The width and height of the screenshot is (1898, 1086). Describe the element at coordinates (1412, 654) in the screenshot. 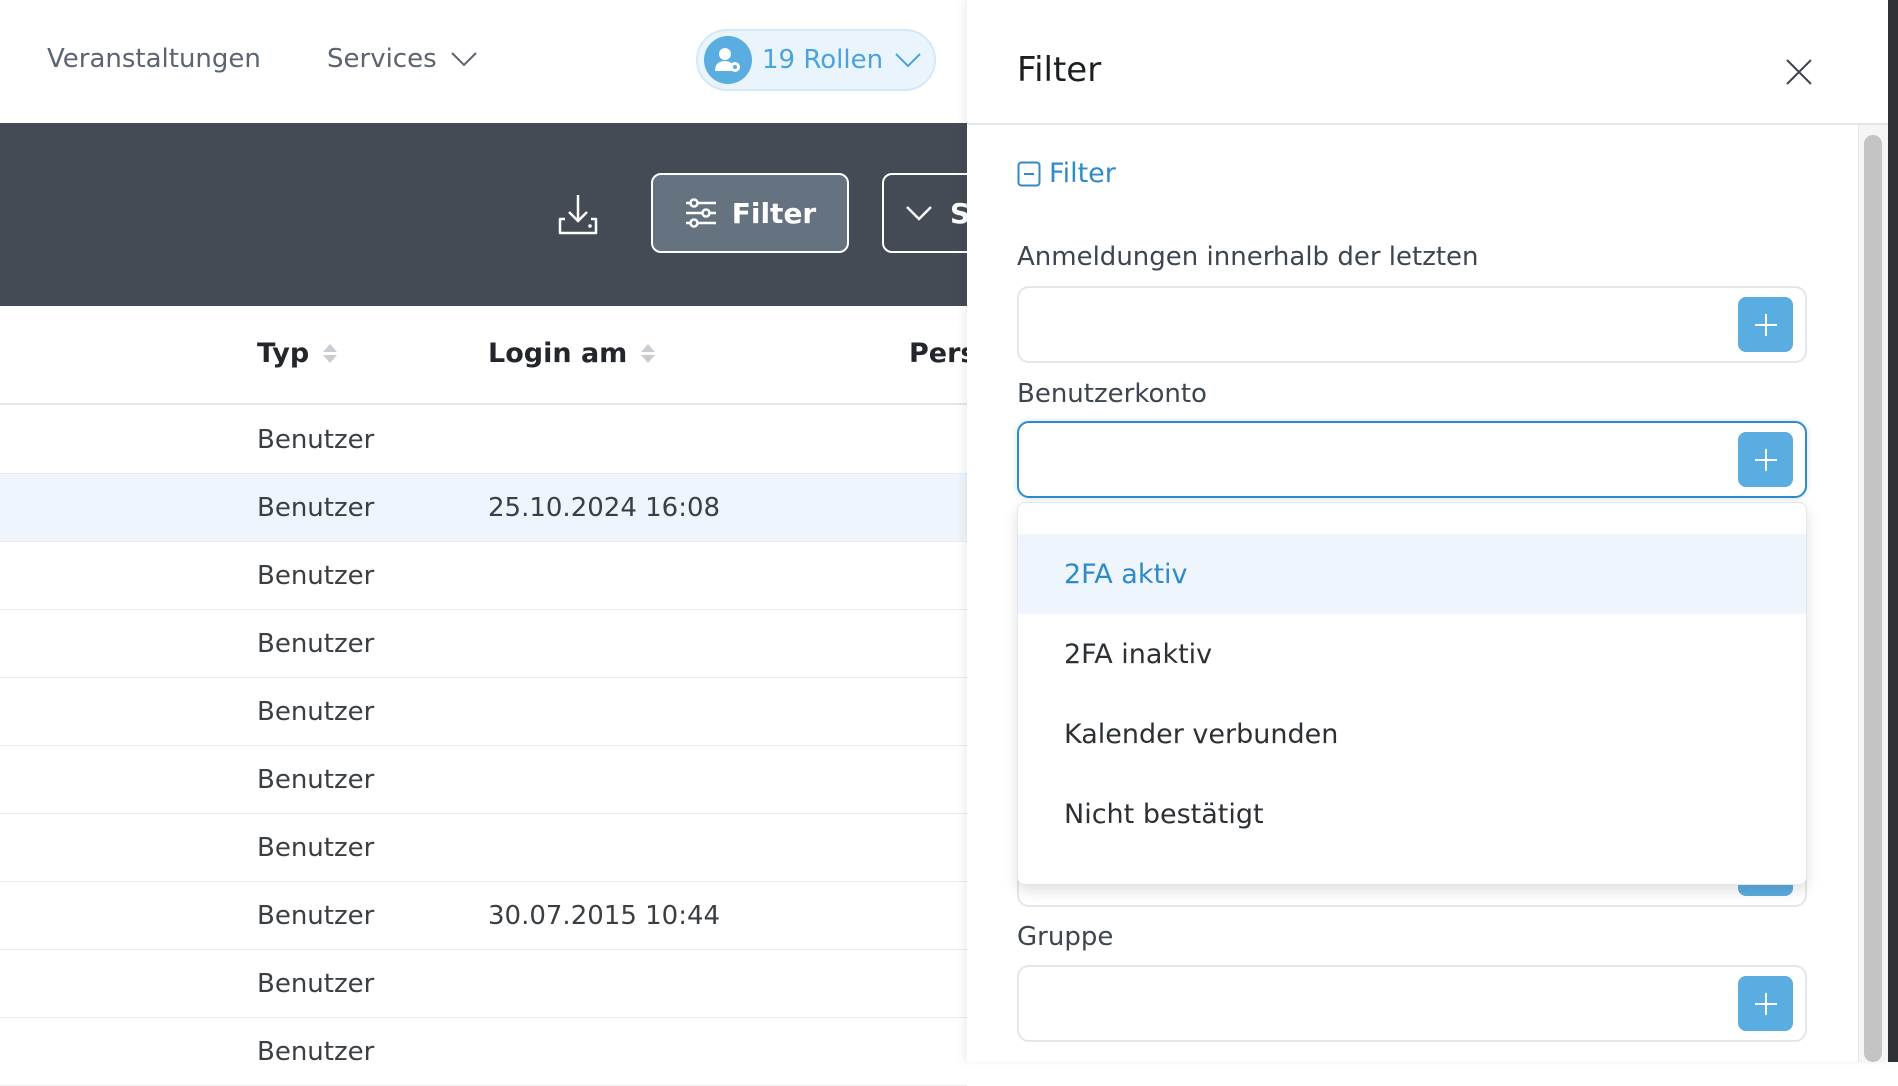

I see `option-2fa-inactive: 2FA inaktiv` at that location.